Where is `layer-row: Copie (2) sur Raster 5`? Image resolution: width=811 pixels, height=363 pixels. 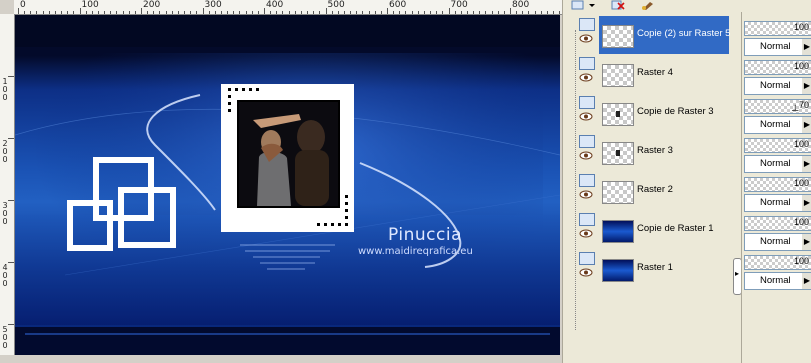 layer-row: Copie (2) sur Raster 5 is located at coordinates (654, 35).